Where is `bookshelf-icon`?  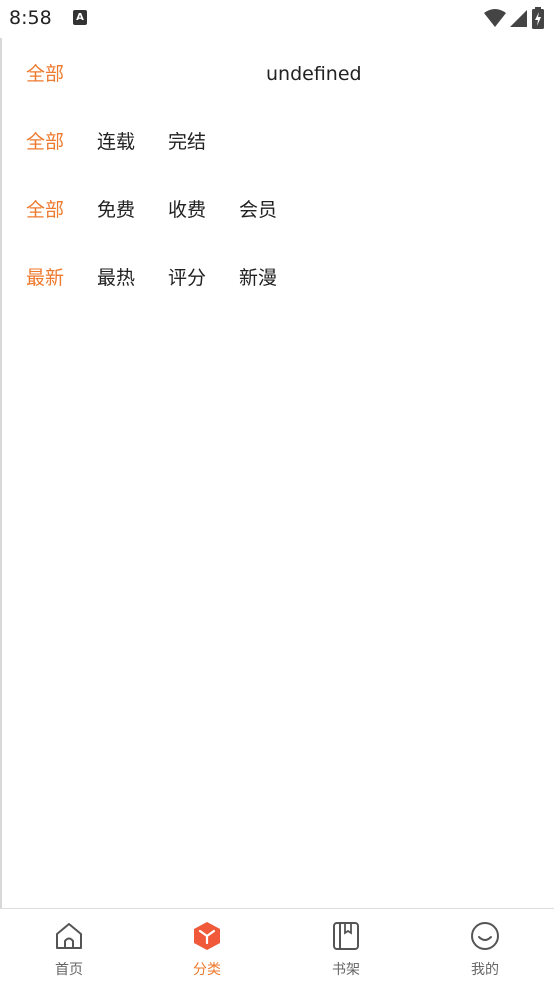 bookshelf-icon is located at coordinates (346, 936).